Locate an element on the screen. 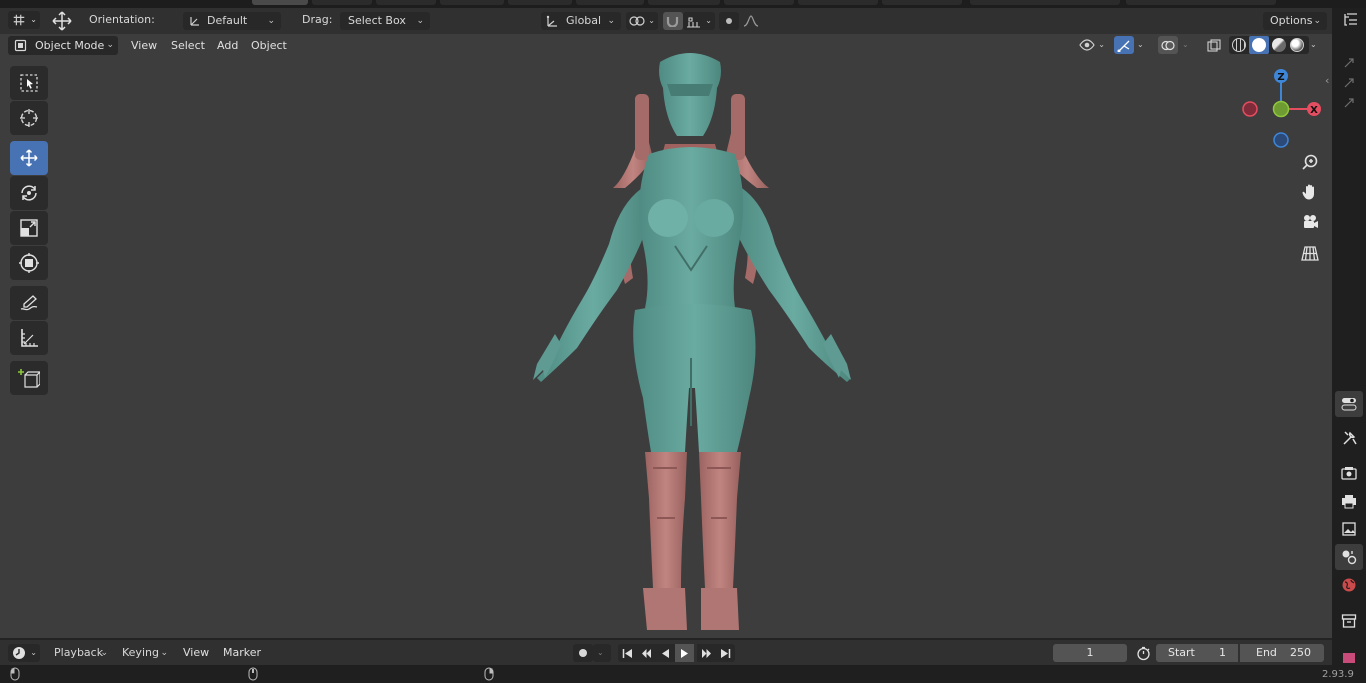 The width and height of the screenshot is (1366, 683). render-properties-tab is located at coordinates (1349, 473).